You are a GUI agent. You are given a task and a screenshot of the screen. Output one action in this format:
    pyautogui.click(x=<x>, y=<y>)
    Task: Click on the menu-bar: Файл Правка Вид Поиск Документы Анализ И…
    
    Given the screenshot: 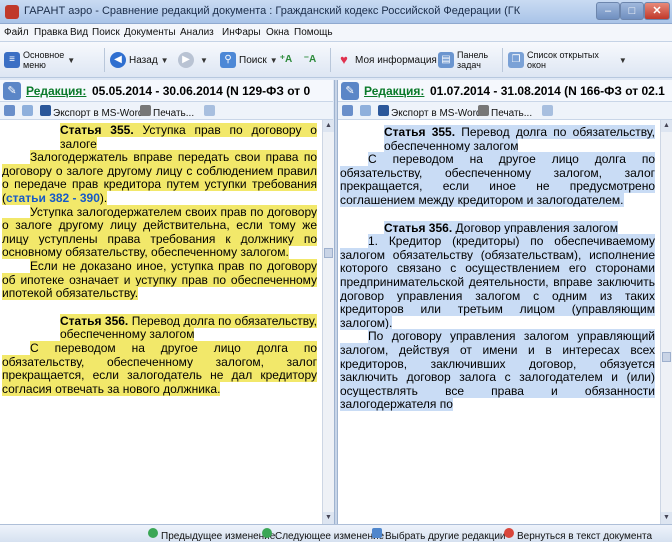 What is the action you would take?
    pyautogui.click(x=336, y=33)
    